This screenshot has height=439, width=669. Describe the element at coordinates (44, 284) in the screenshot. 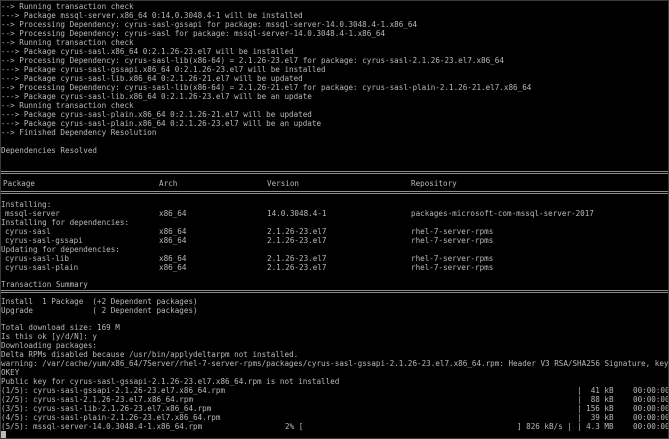

I see `summary-title: Transaction Summary` at that location.